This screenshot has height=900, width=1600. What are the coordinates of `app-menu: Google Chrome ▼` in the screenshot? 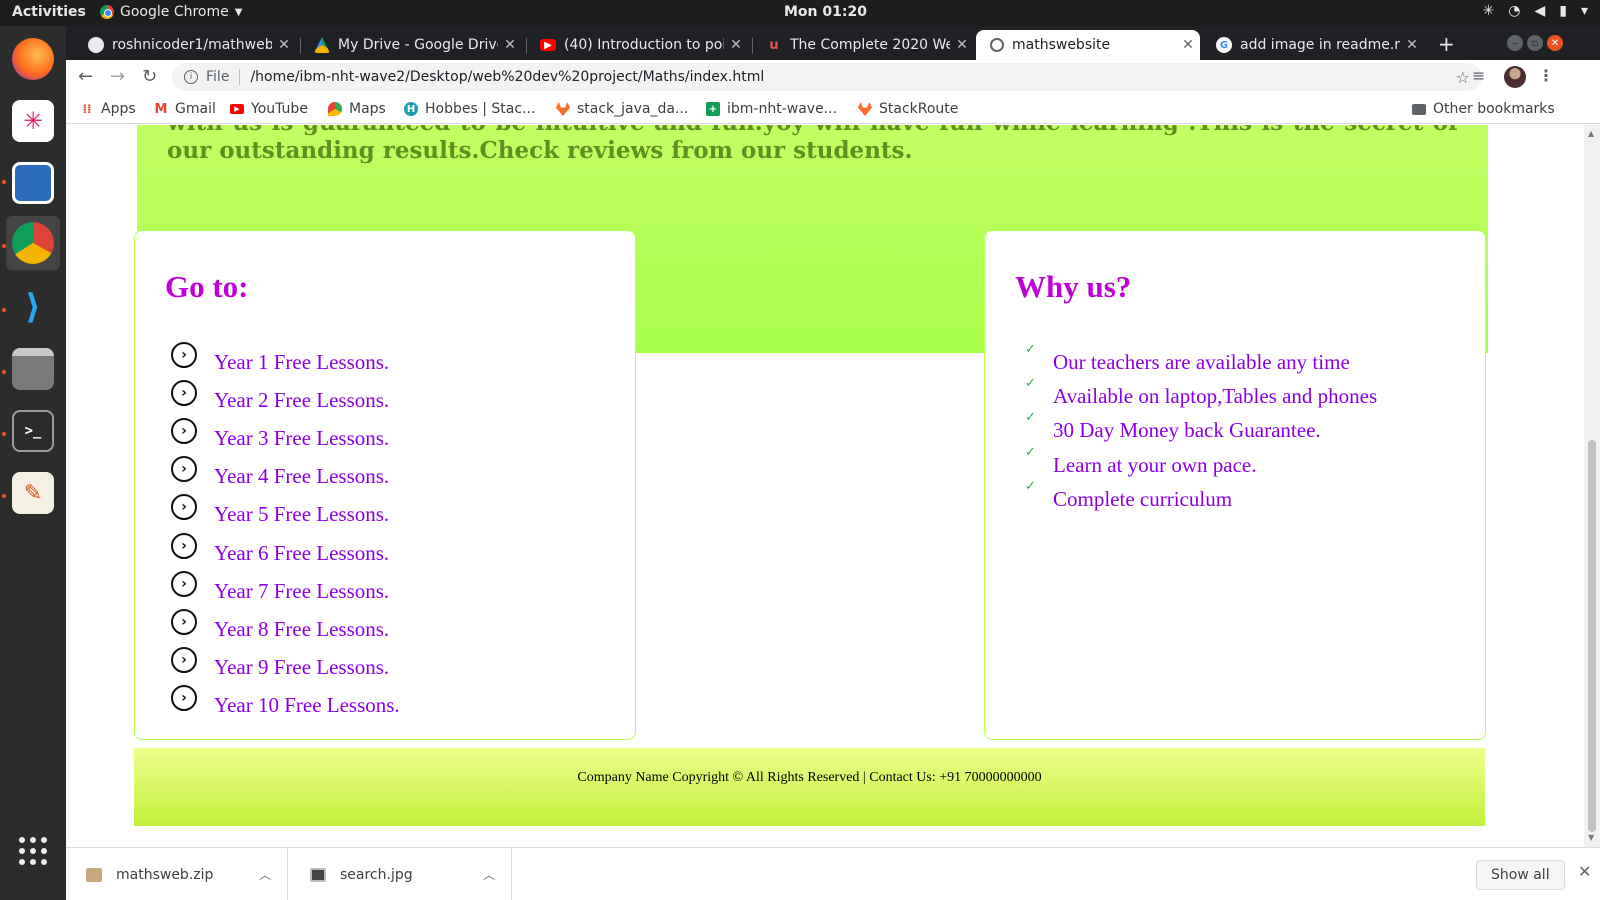 It's located at (171, 12).